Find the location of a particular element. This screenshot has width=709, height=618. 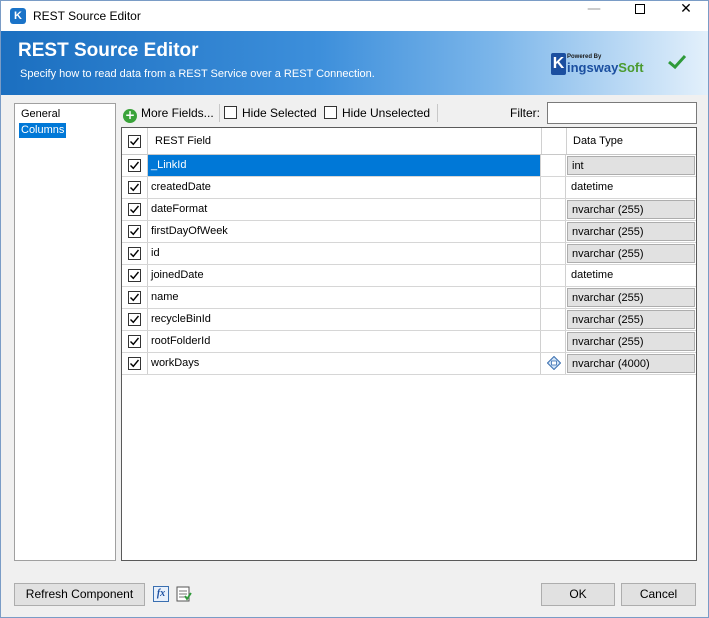

brand-k-mark: K is located at coordinates (558, 64).